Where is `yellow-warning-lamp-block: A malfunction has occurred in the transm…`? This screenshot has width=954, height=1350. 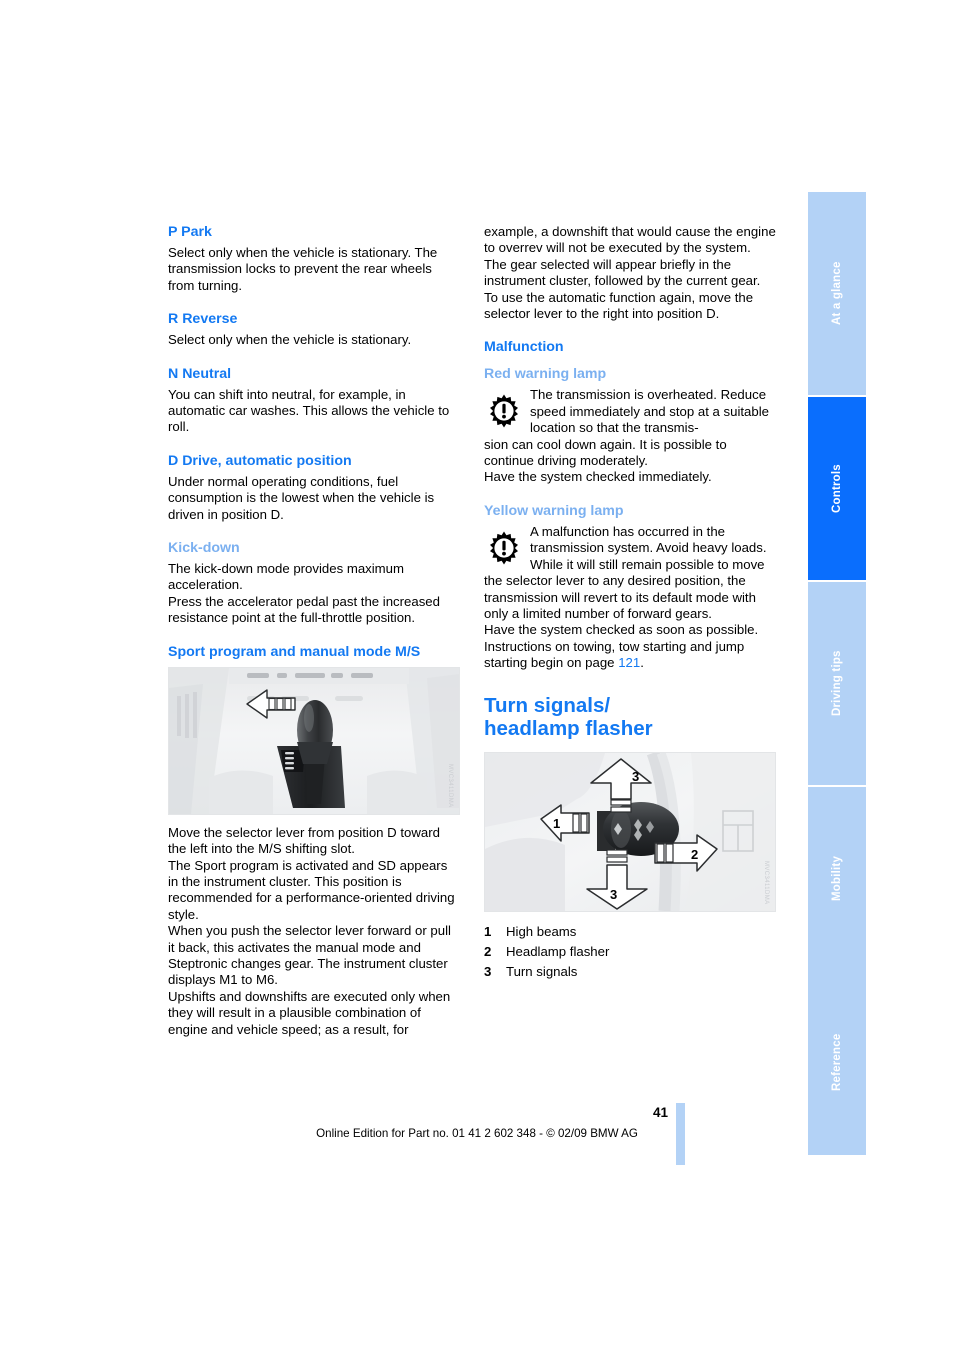
yellow-warning-lamp-block: A malfunction has occurred in the transm… is located at coordinates (630, 548).